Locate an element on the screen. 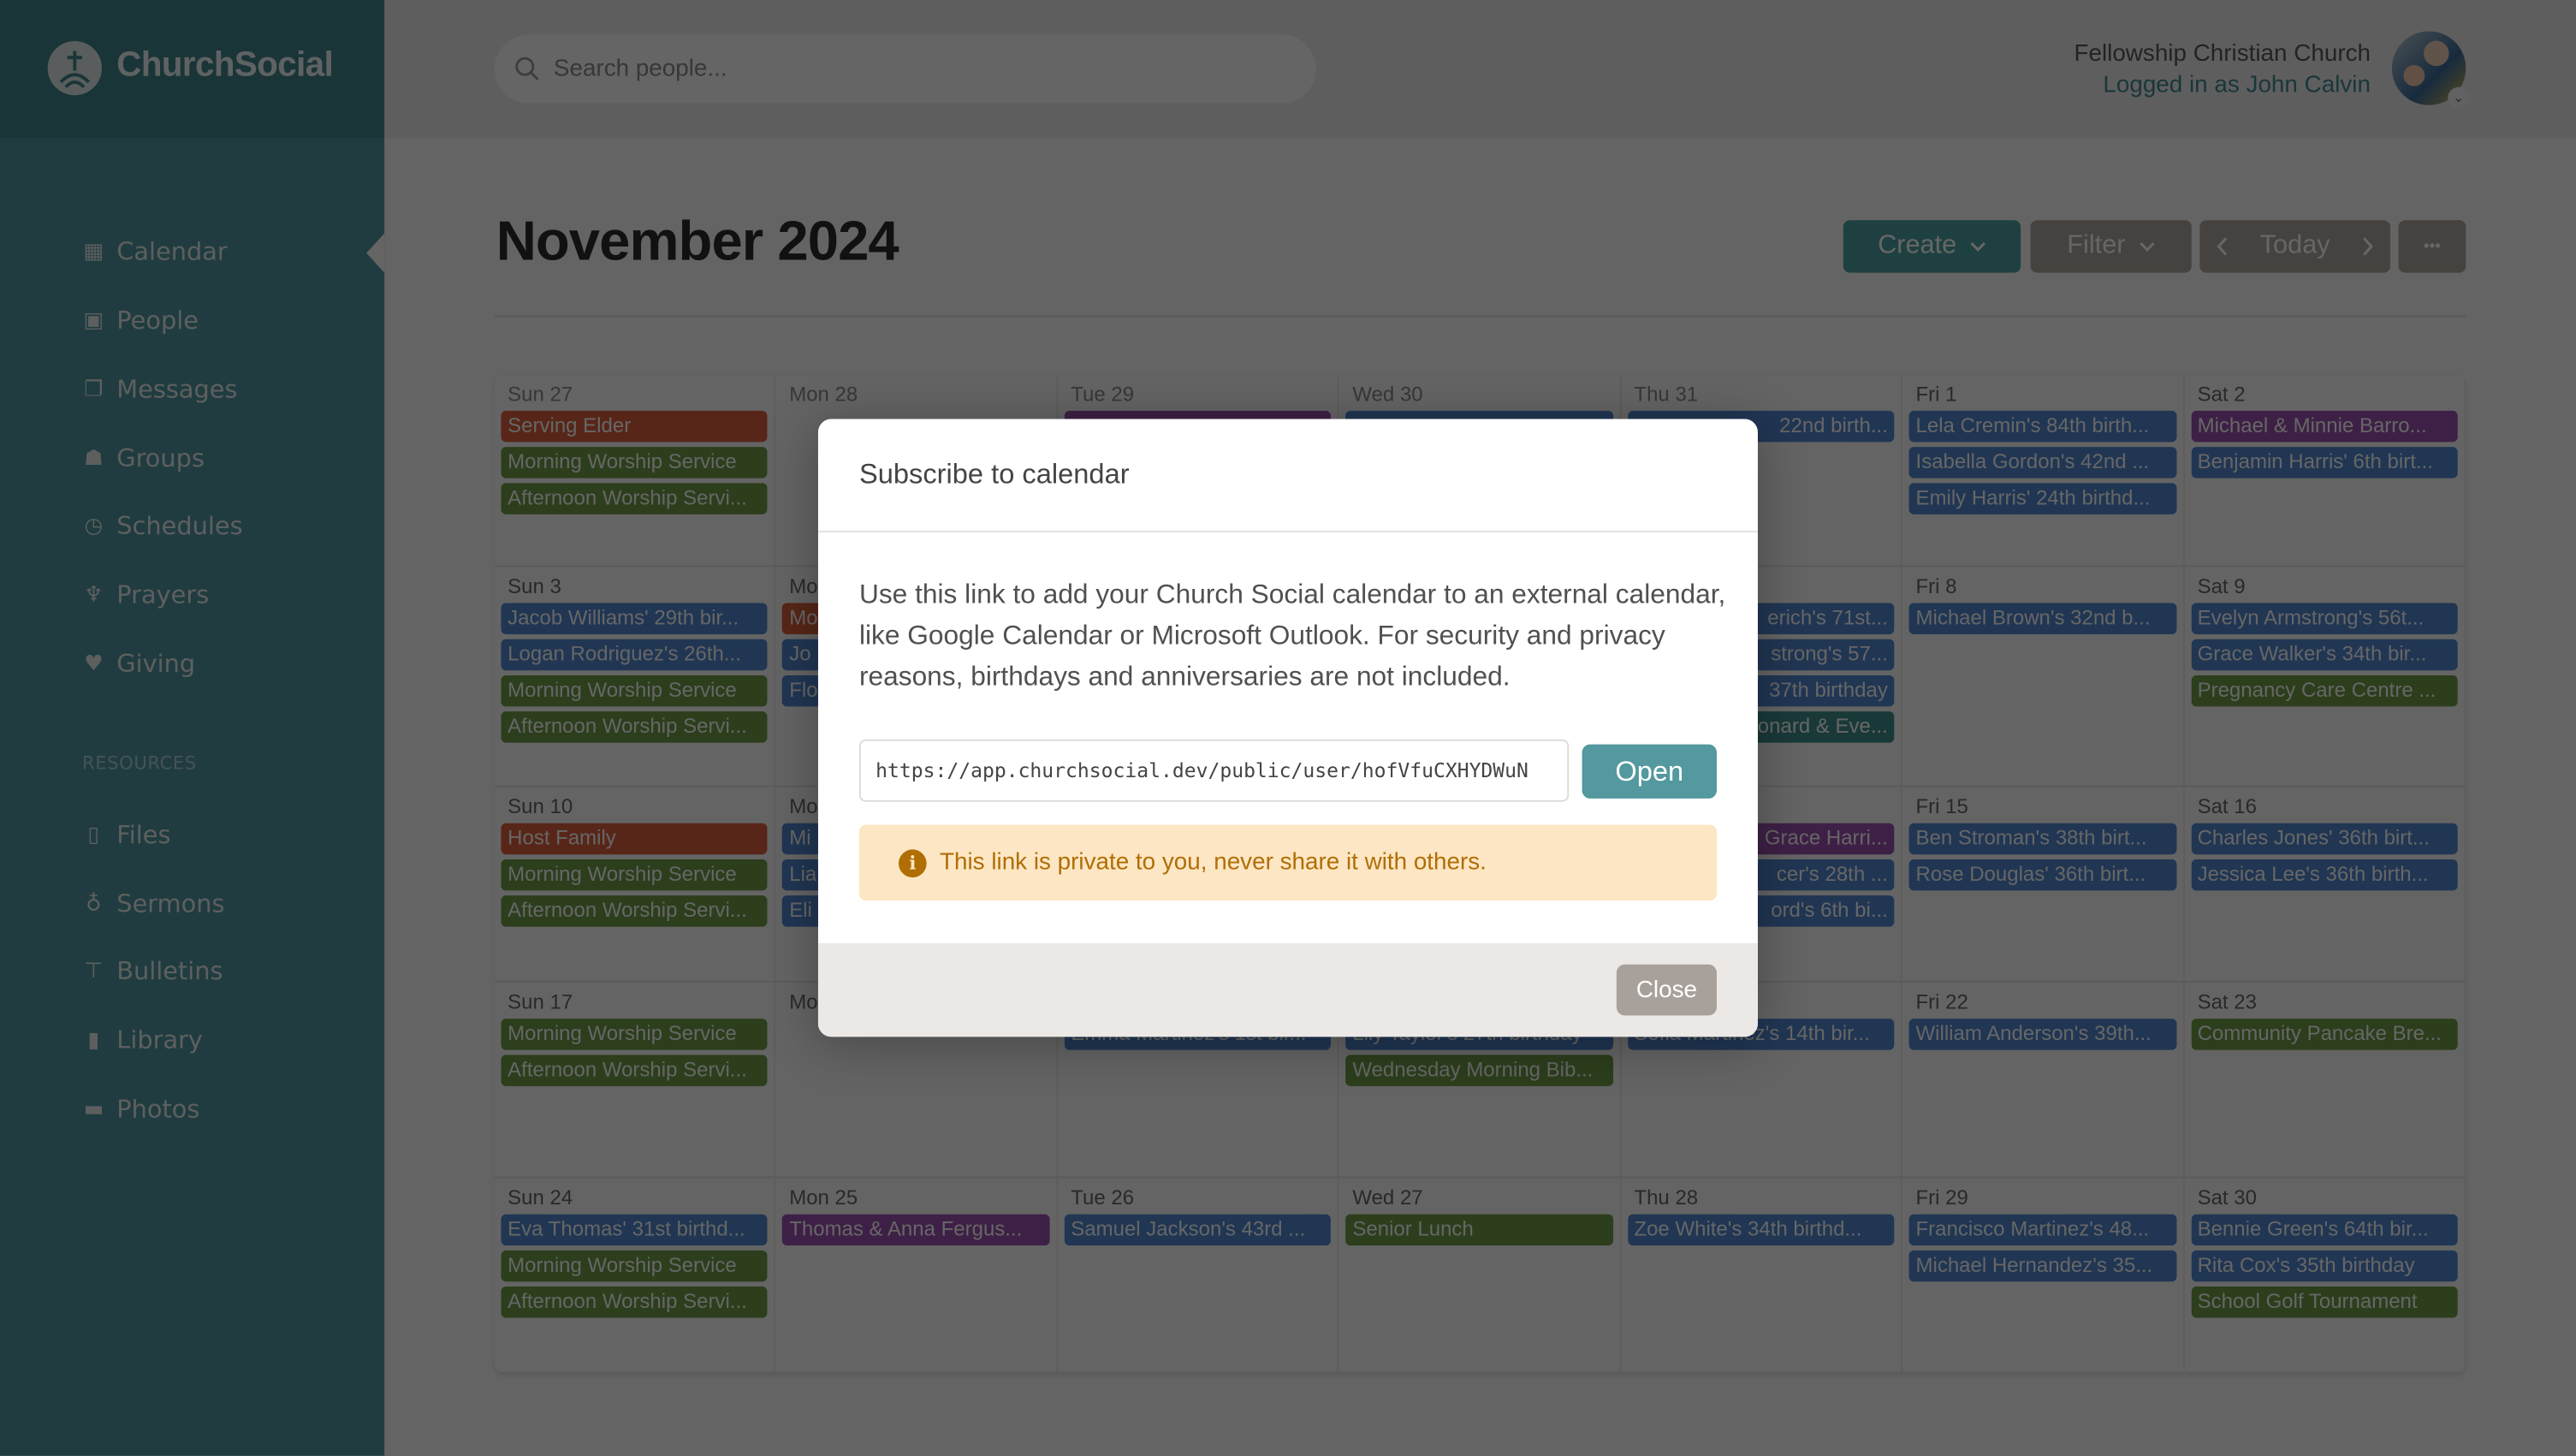 This screenshot has height=1456, width=2576. logged-in-user: Logged in as John Calvin is located at coordinates (2222, 86).